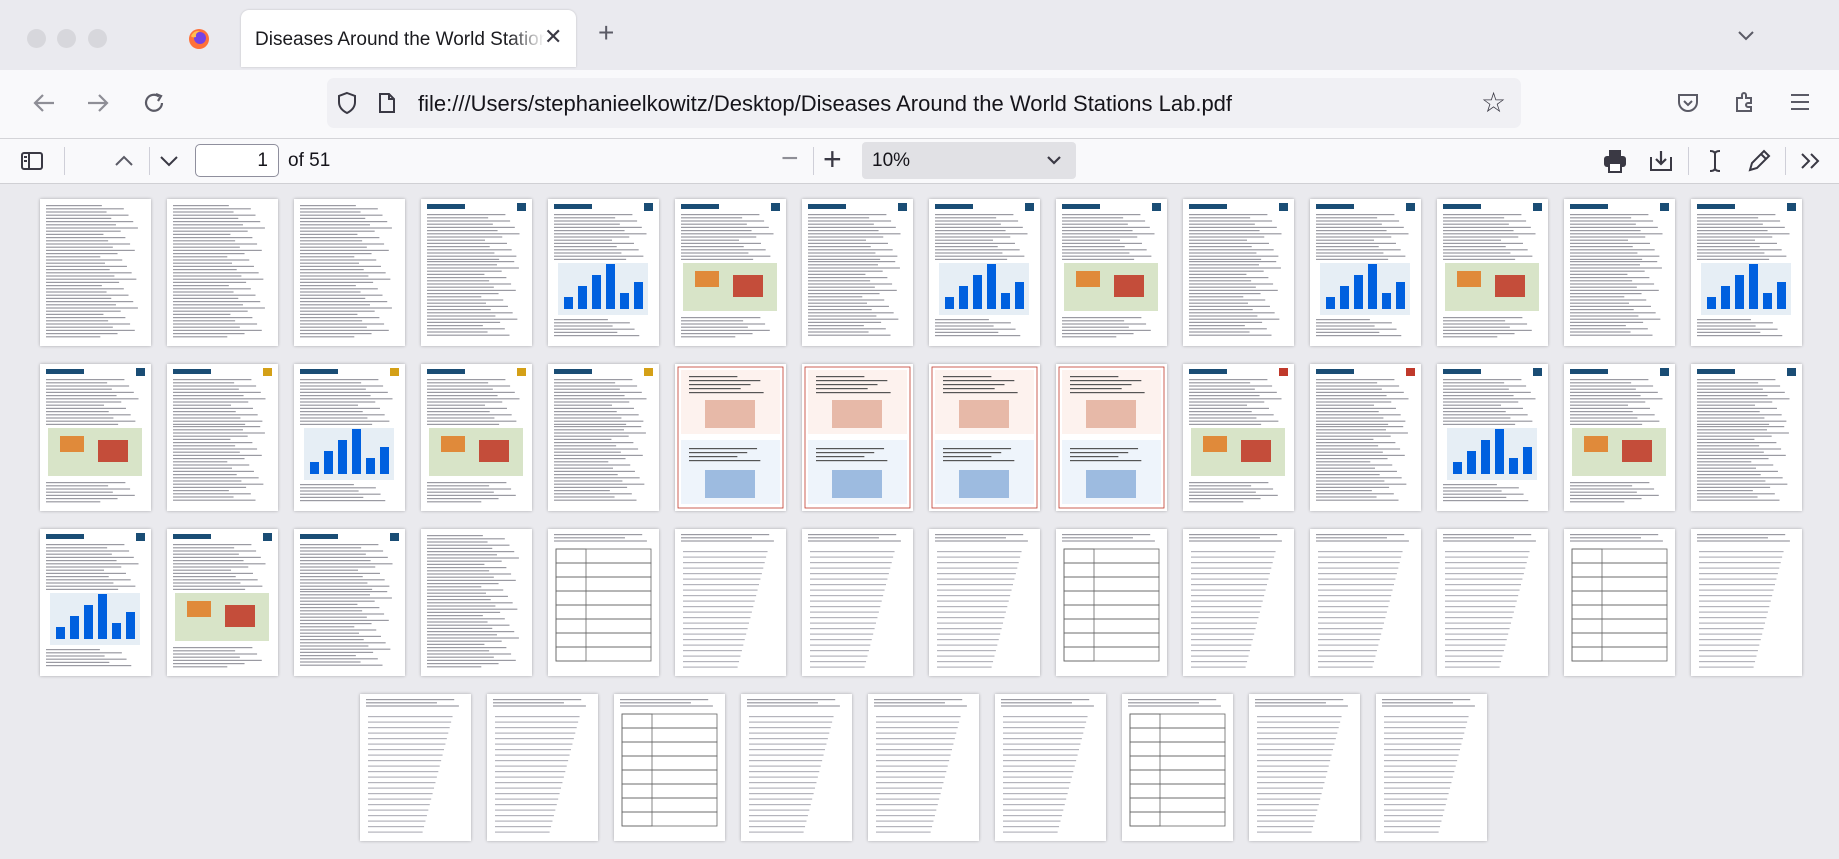 The image size is (1839, 859). What do you see at coordinates (1745, 102) in the screenshot?
I see `puzzle-icon` at bounding box center [1745, 102].